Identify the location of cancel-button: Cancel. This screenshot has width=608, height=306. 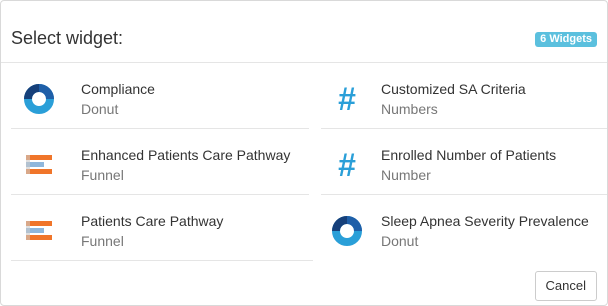
(565, 286).